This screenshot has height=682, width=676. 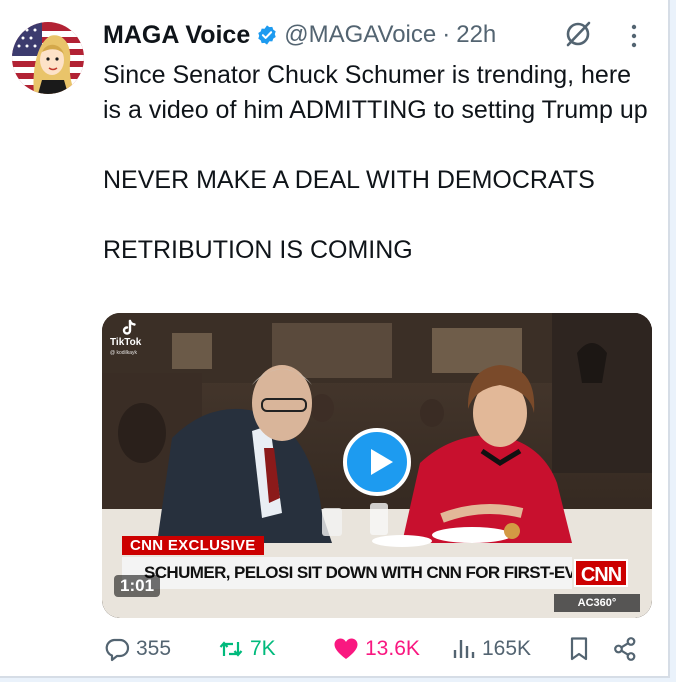 What do you see at coordinates (507, 648) in the screenshot?
I see `views-count: 165K` at bounding box center [507, 648].